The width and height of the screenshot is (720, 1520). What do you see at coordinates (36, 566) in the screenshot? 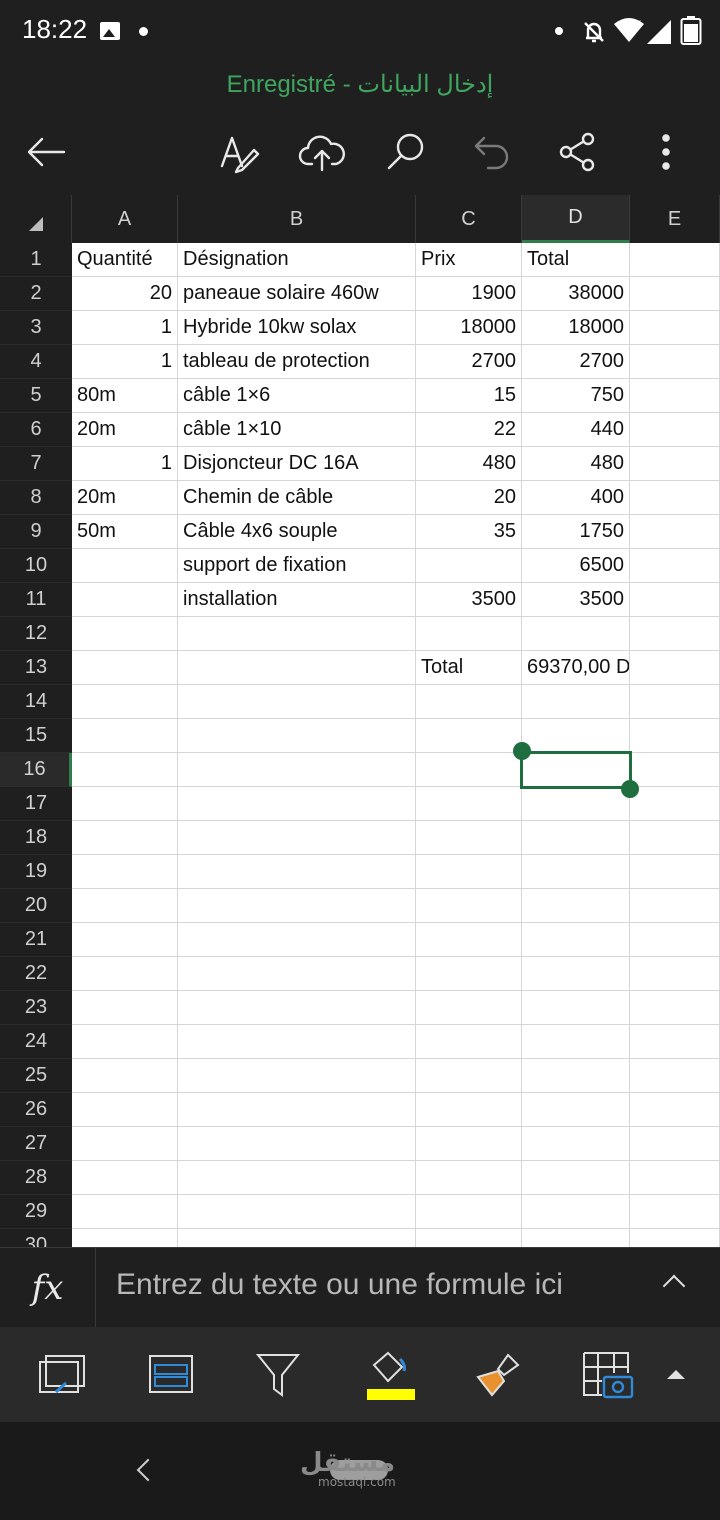
I see `row-header-10: 10` at bounding box center [36, 566].